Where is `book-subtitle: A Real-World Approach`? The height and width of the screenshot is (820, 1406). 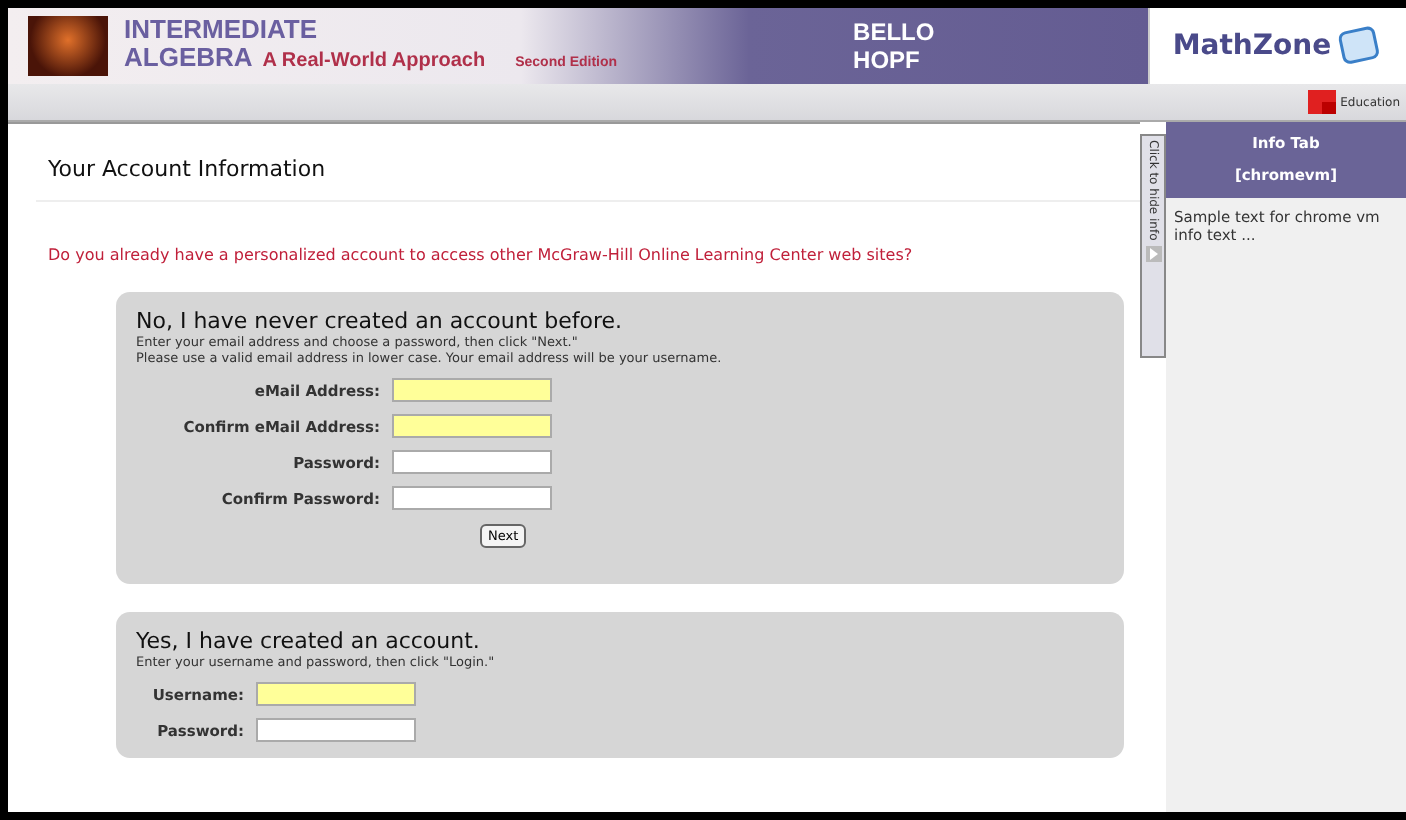 book-subtitle: A Real-World Approach is located at coordinates (374, 61).